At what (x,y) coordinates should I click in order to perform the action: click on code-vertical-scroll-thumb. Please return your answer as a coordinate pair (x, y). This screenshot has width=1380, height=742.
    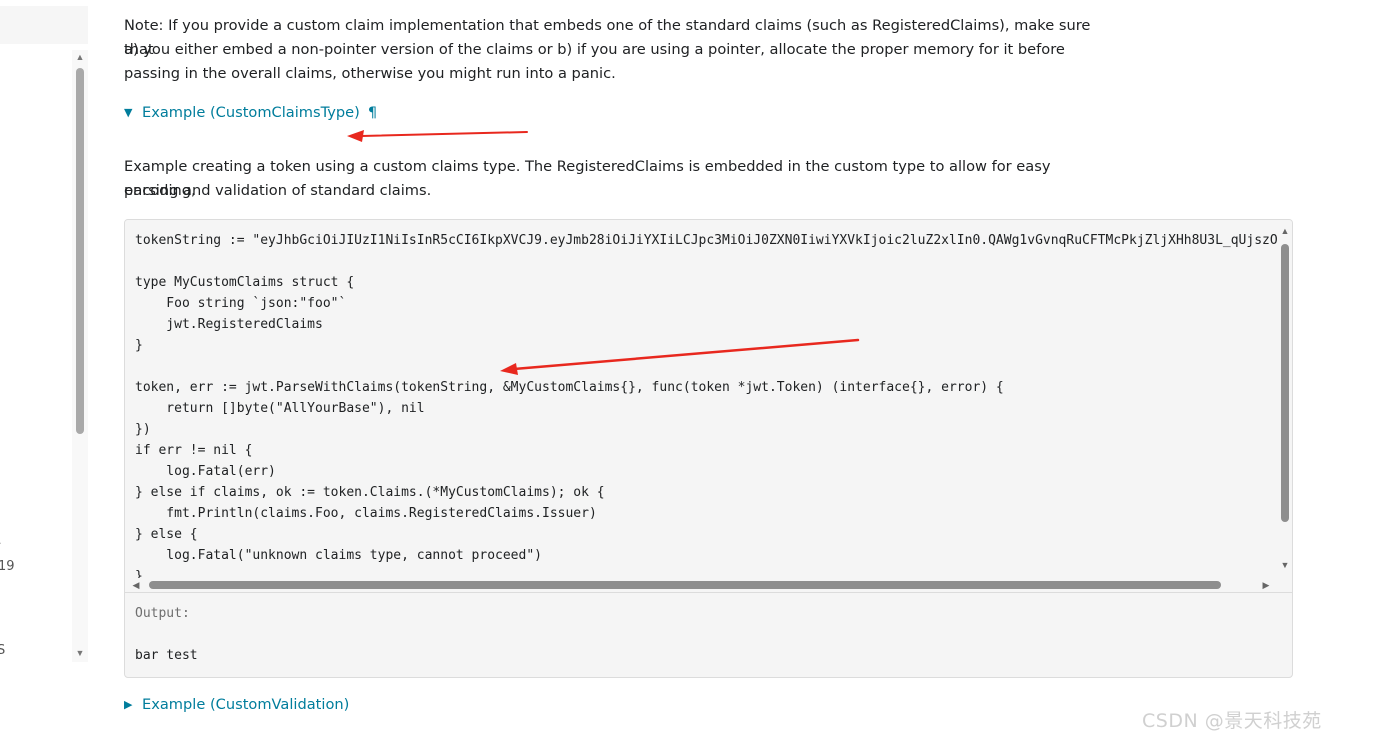
    Looking at the image, I should click on (1285, 383).